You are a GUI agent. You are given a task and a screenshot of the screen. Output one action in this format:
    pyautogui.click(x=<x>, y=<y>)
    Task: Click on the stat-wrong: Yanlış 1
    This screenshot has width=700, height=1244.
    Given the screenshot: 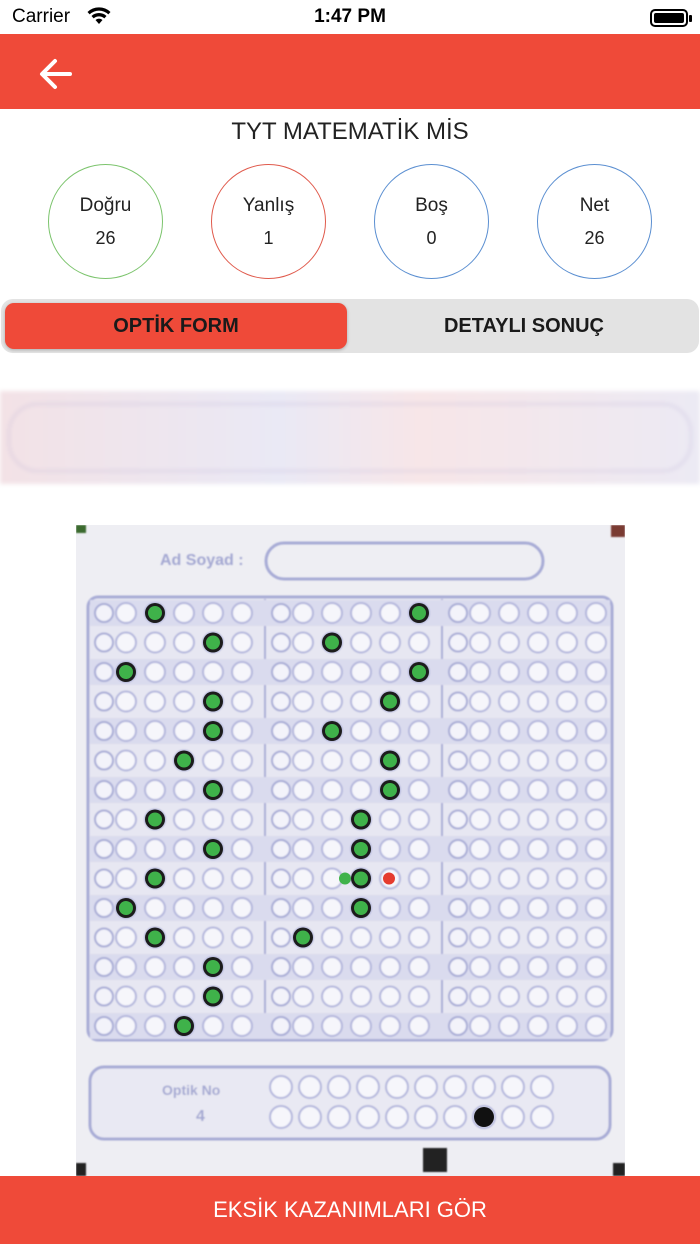 What is the action you would take?
    pyautogui.click(x=268, y=221)
    